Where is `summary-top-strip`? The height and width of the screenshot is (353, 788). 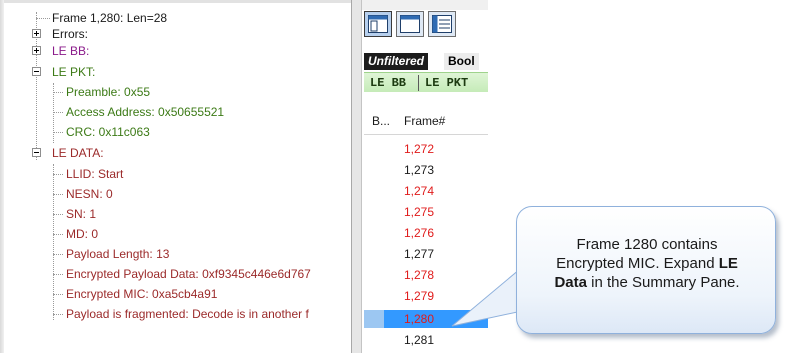 summary-top-strip is located at coordinates (420, 5).